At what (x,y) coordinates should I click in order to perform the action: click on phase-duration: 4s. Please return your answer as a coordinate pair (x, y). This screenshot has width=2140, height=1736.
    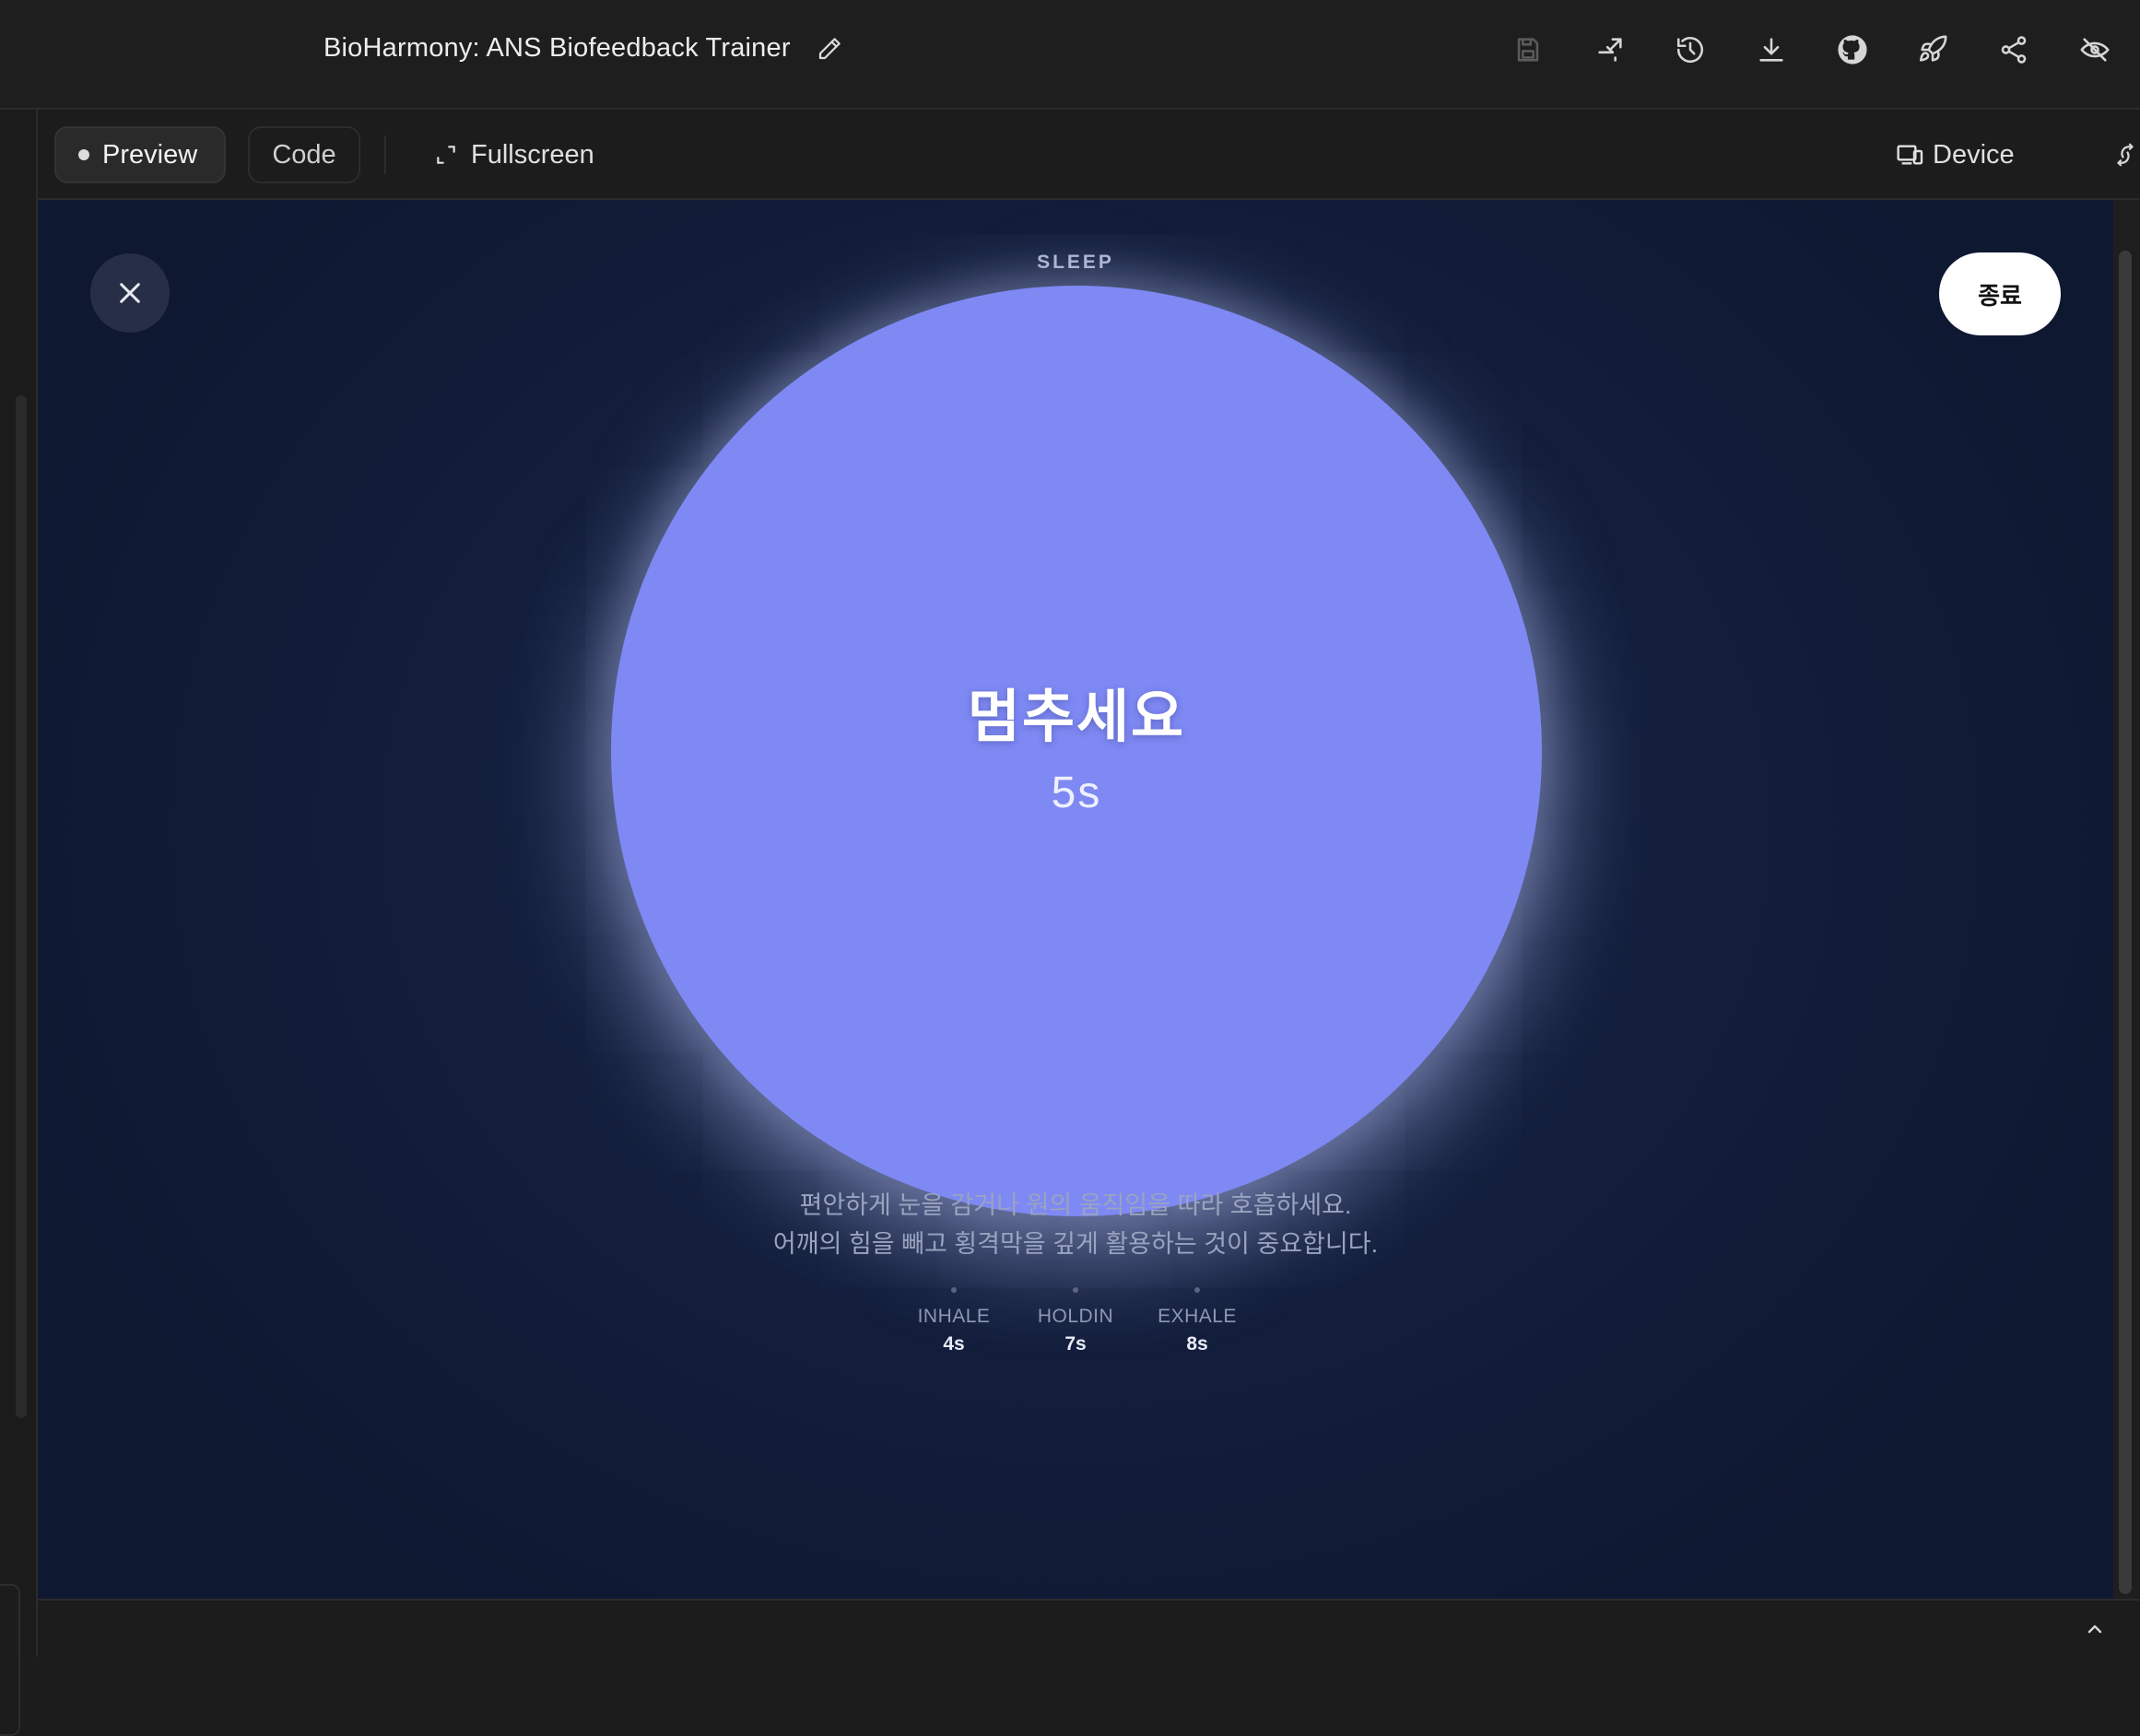
    Looking at the image, I should click on (954, 1344).